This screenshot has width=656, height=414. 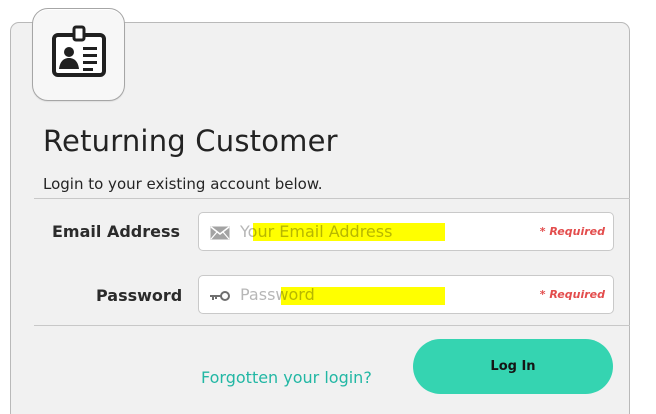 I want to click on forgot-login-link: Forgotten your login?, so click(x=286, y=378).